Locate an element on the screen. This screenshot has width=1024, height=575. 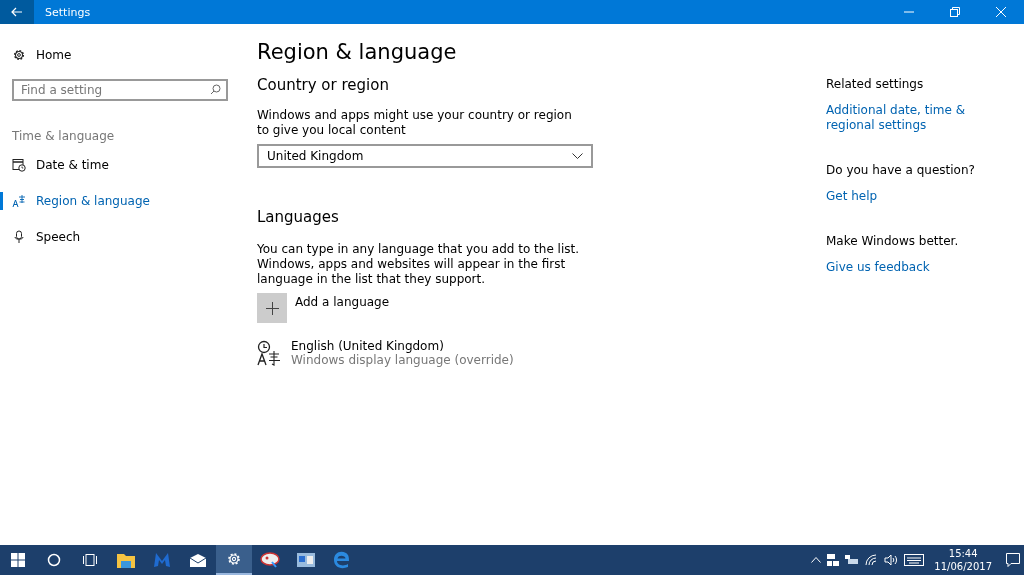
language-detail: Windows display language (override) is located at coordinates (402, 360).